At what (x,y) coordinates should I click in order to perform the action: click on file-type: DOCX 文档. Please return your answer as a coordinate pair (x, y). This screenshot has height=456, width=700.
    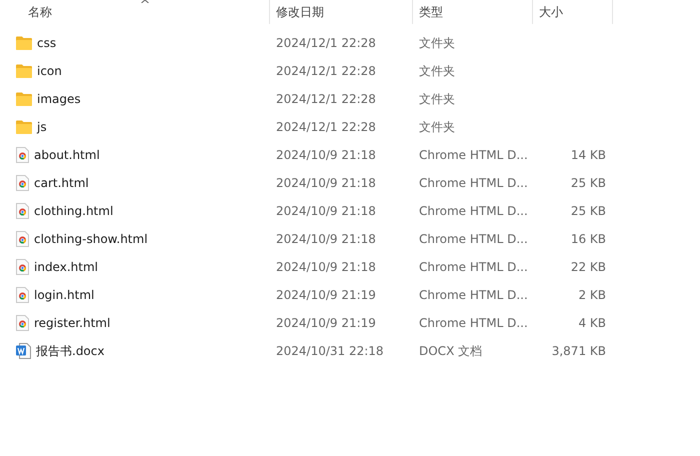
    Looking at the image, I should click on (450, 351).